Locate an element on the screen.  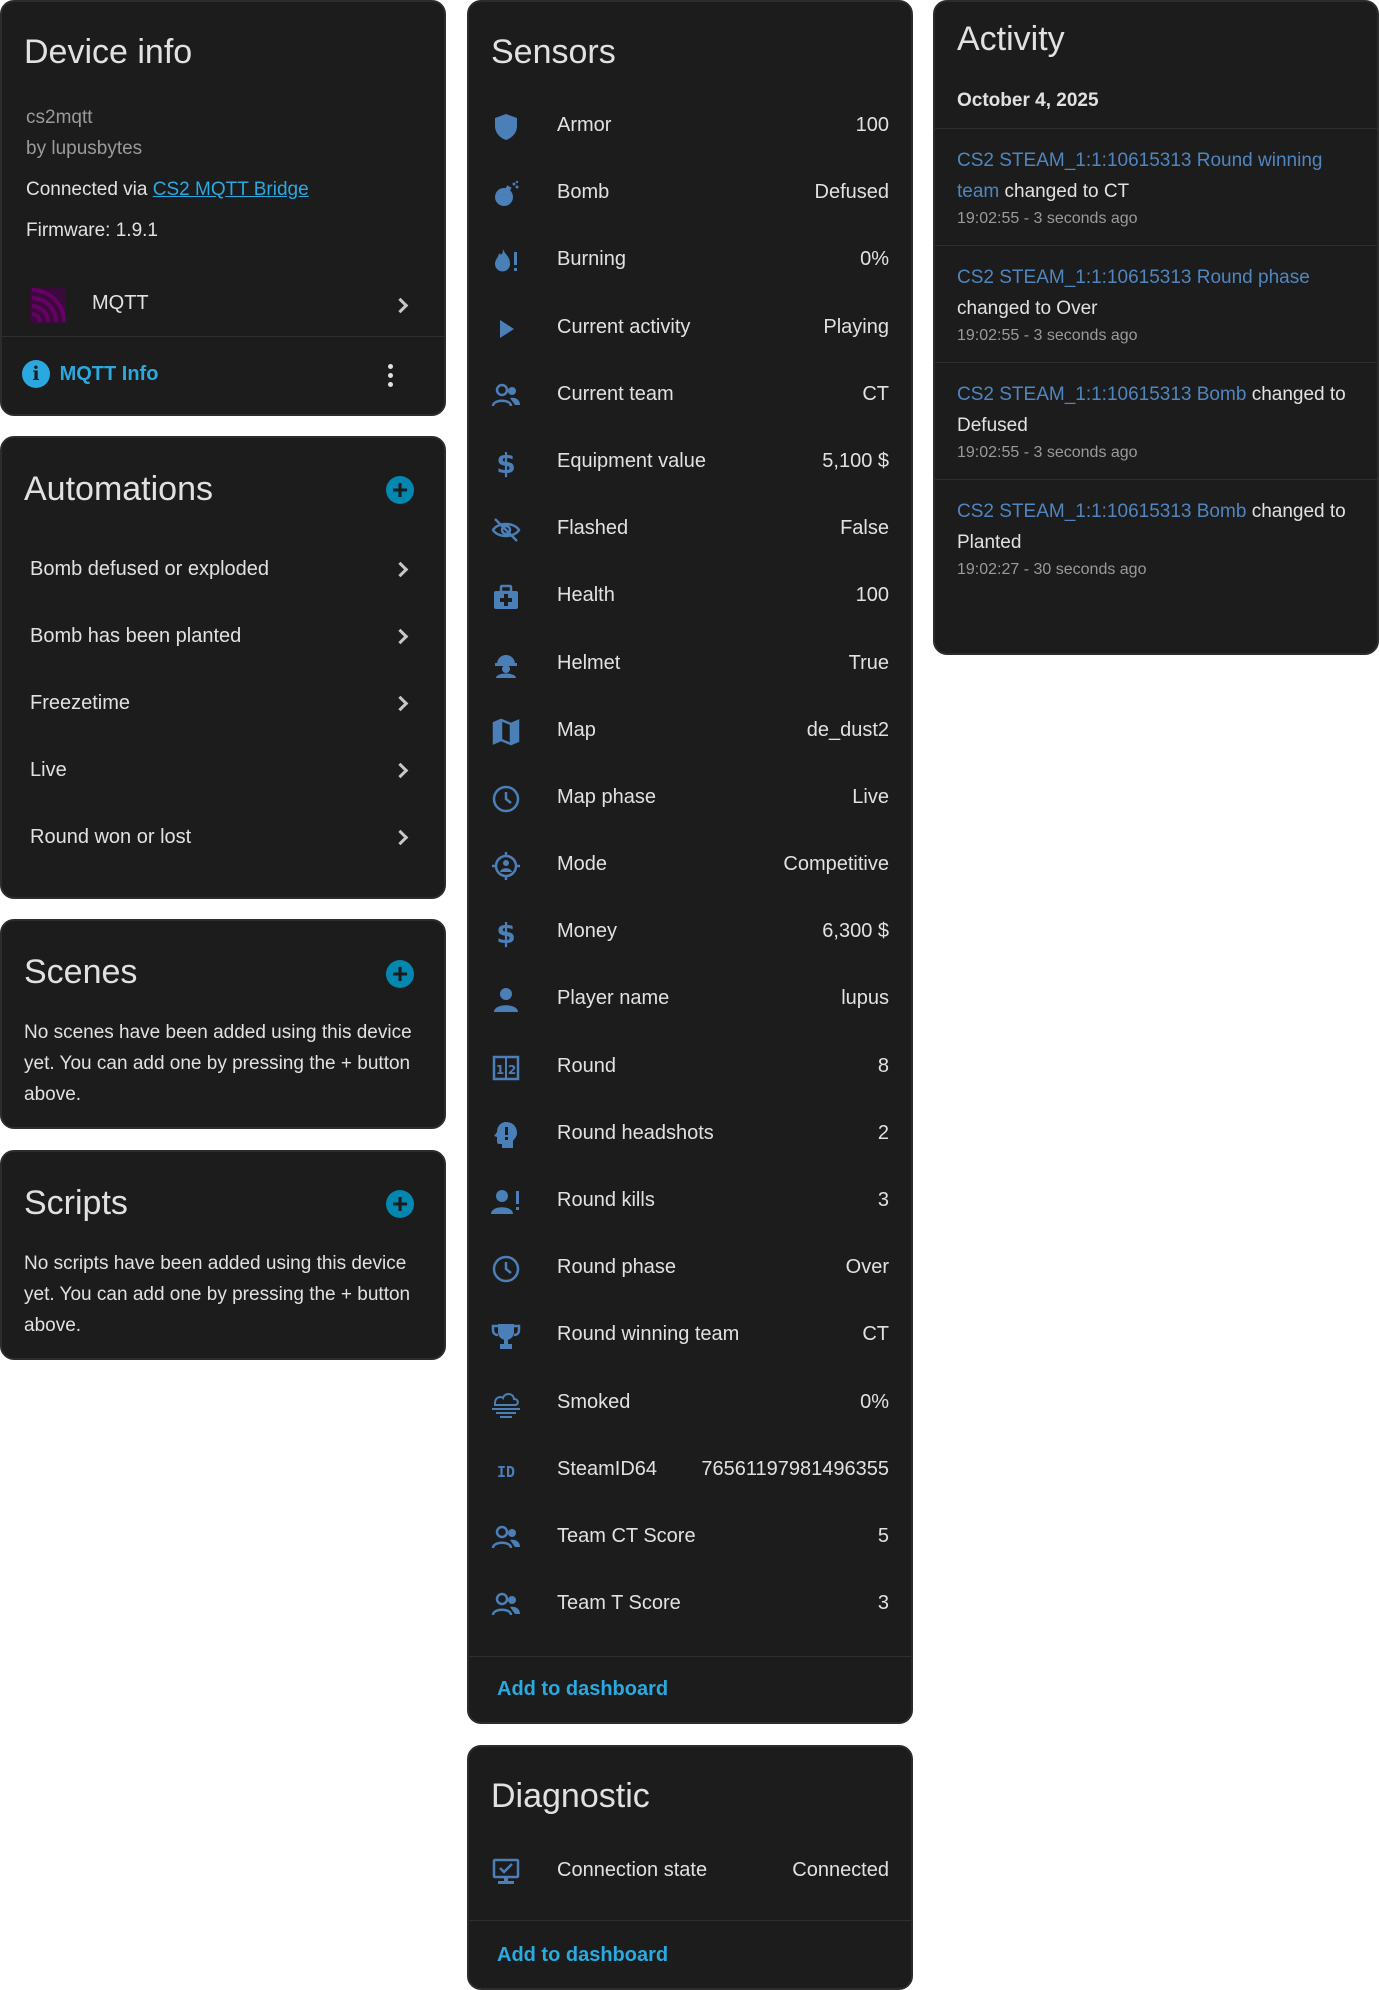
mqtt-logo-icon is located at coordinates (48, 306).